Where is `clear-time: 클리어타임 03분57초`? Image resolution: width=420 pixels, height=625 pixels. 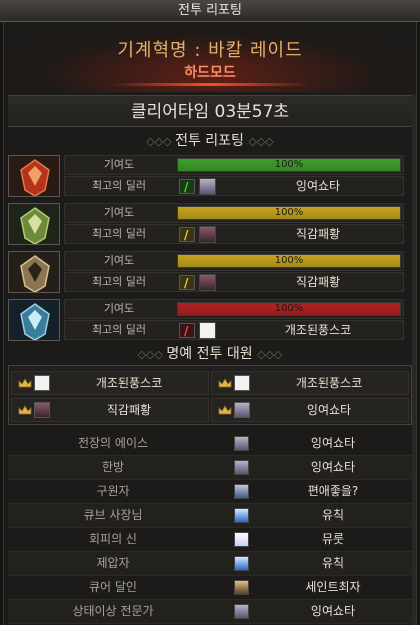
clear-time: 클리어타임 03분57초 is located at coordinates (210, 111).